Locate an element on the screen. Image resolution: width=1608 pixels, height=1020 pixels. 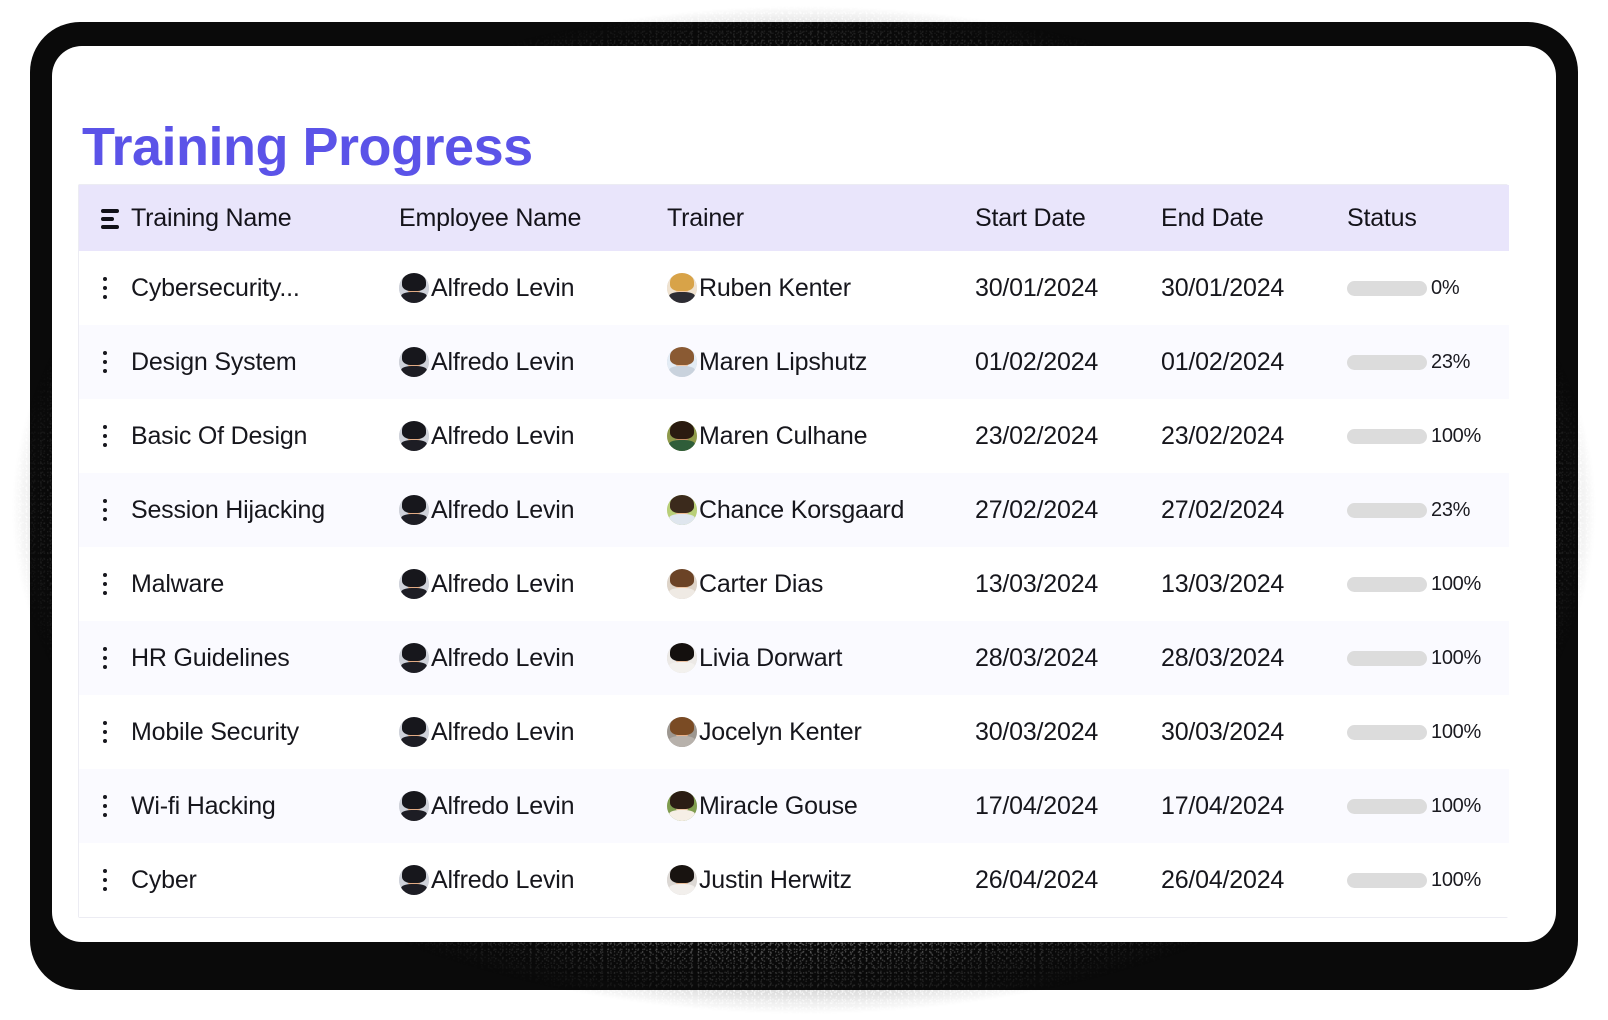
progress-indicator: 100% is located at coordinates (1428, 658).